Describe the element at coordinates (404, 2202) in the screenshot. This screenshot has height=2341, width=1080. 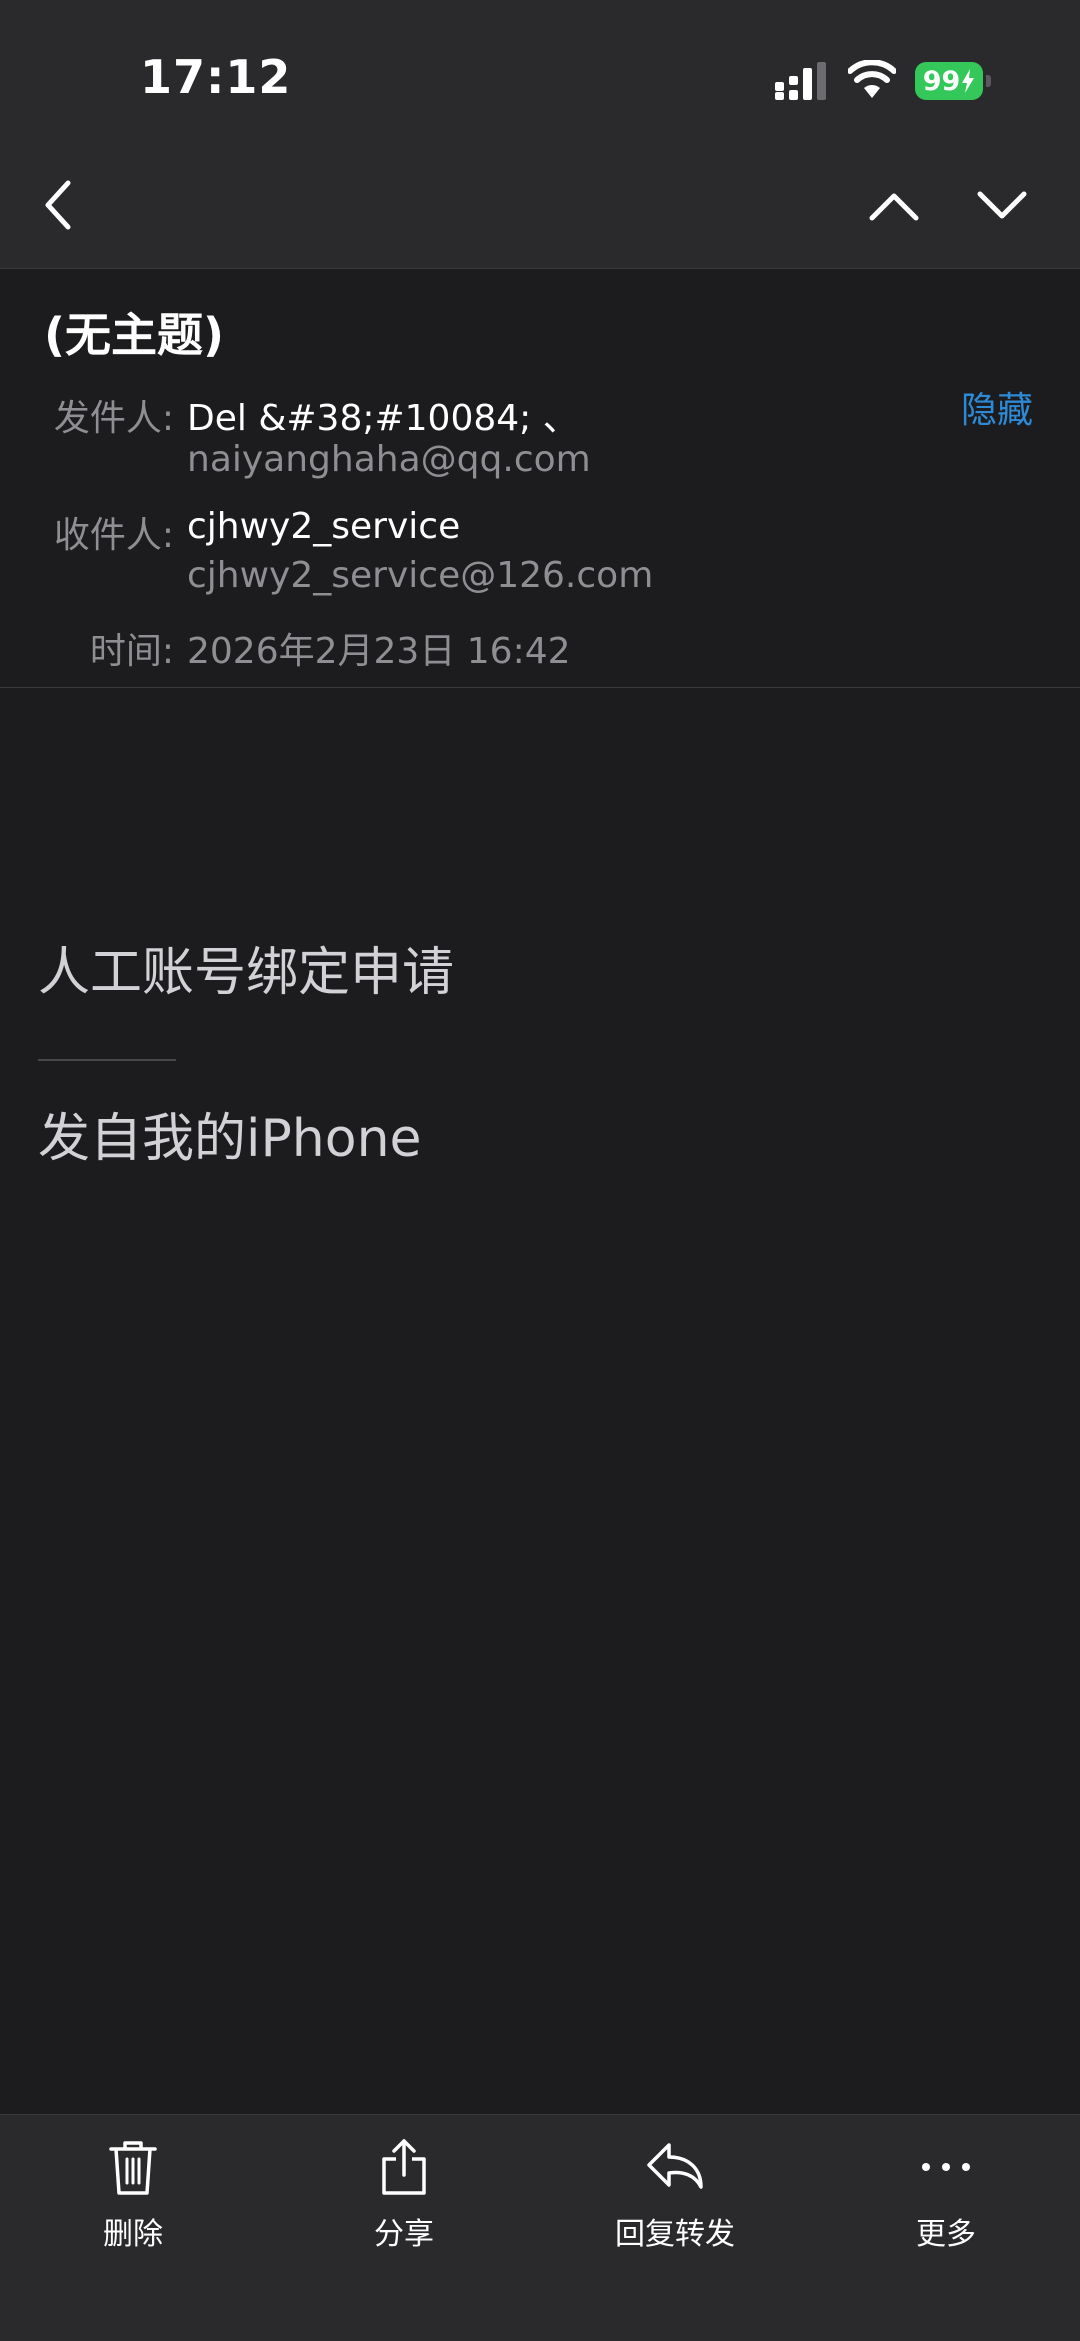
I see `share-button: 分享` at that location.